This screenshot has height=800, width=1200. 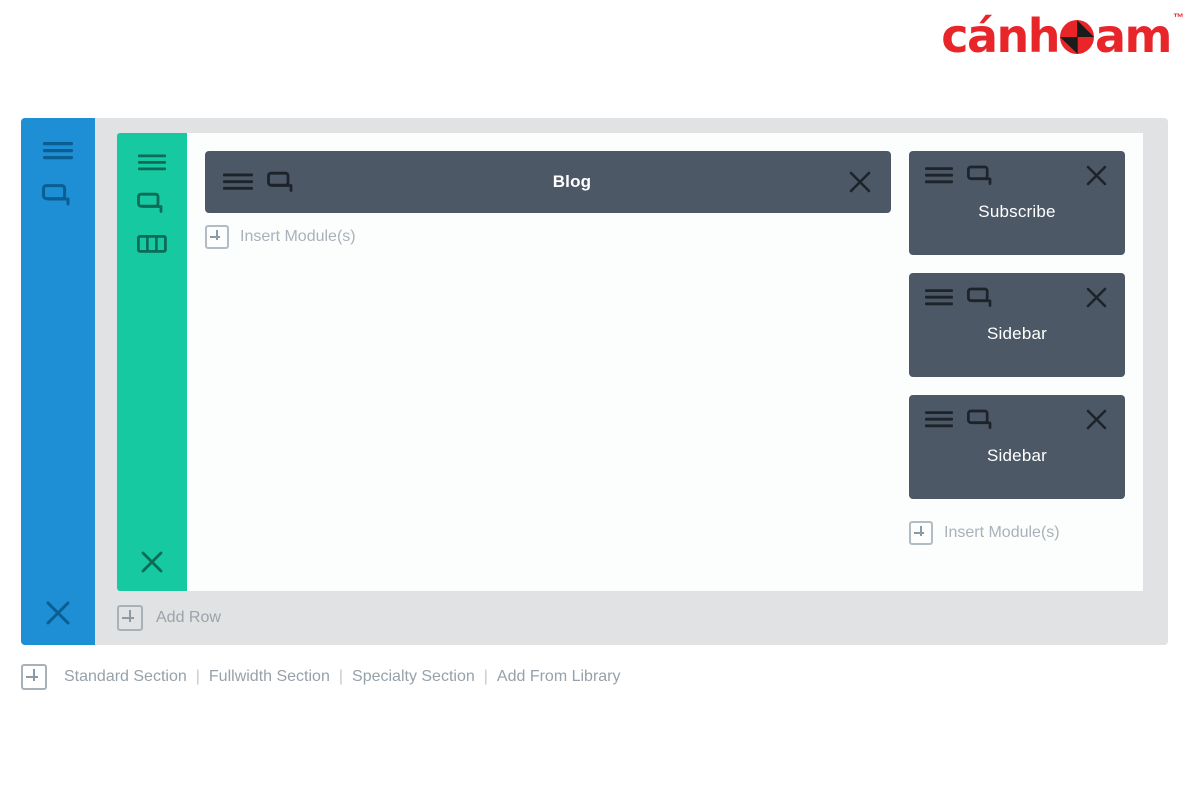 What do you see at coordinates (152, 244) in the screenshot?
I see `columns-icon` at bounding box center [152, 244].